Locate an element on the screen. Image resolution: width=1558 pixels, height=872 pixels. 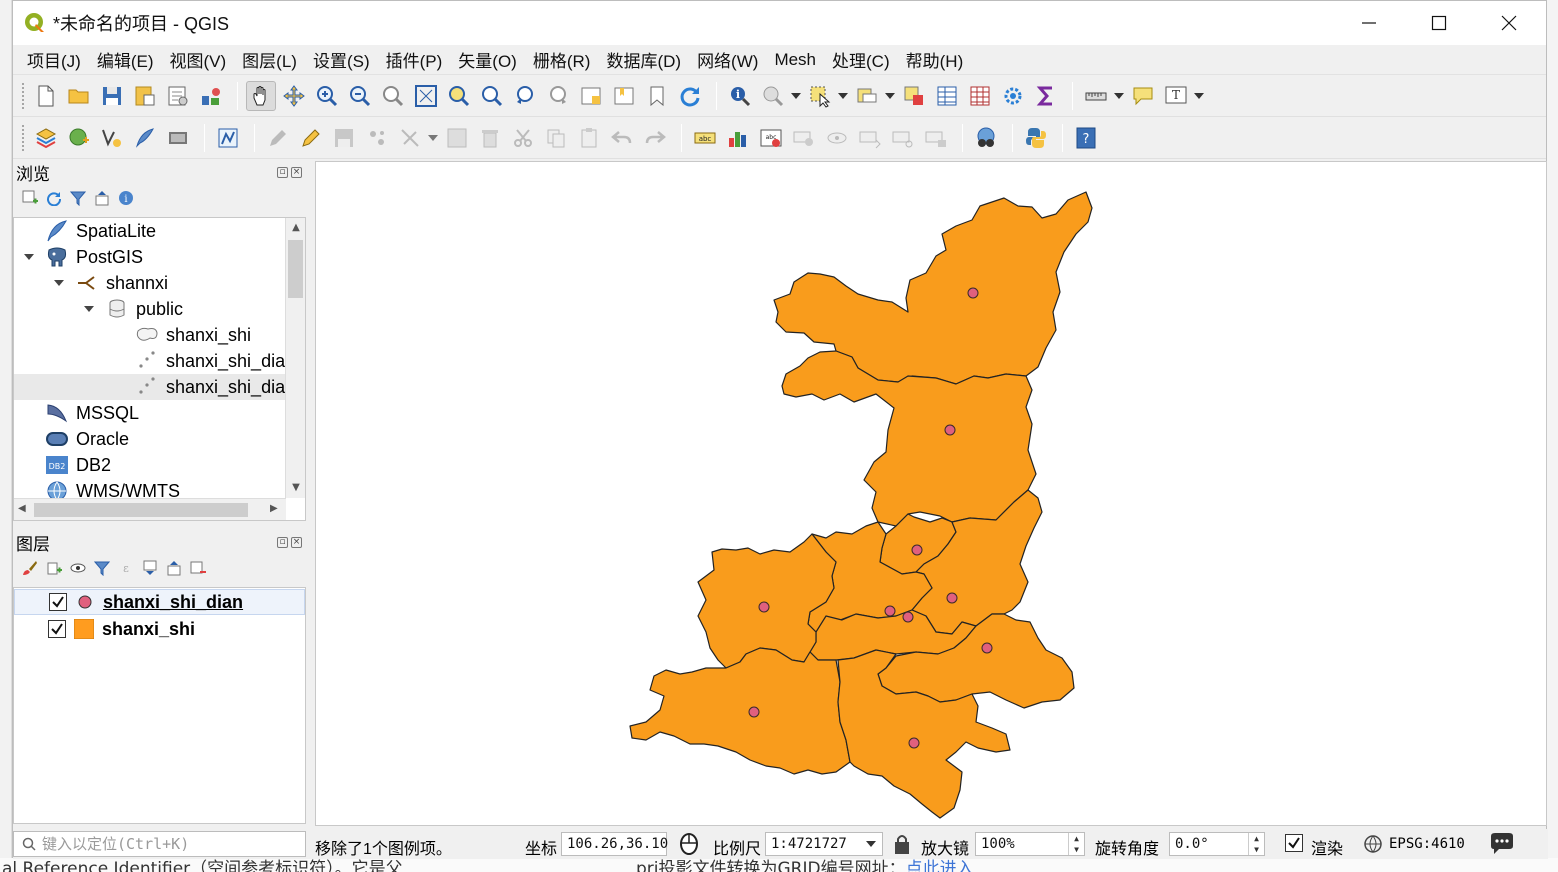
menu-view: 视图(V) is located at coordinates (198, 59).